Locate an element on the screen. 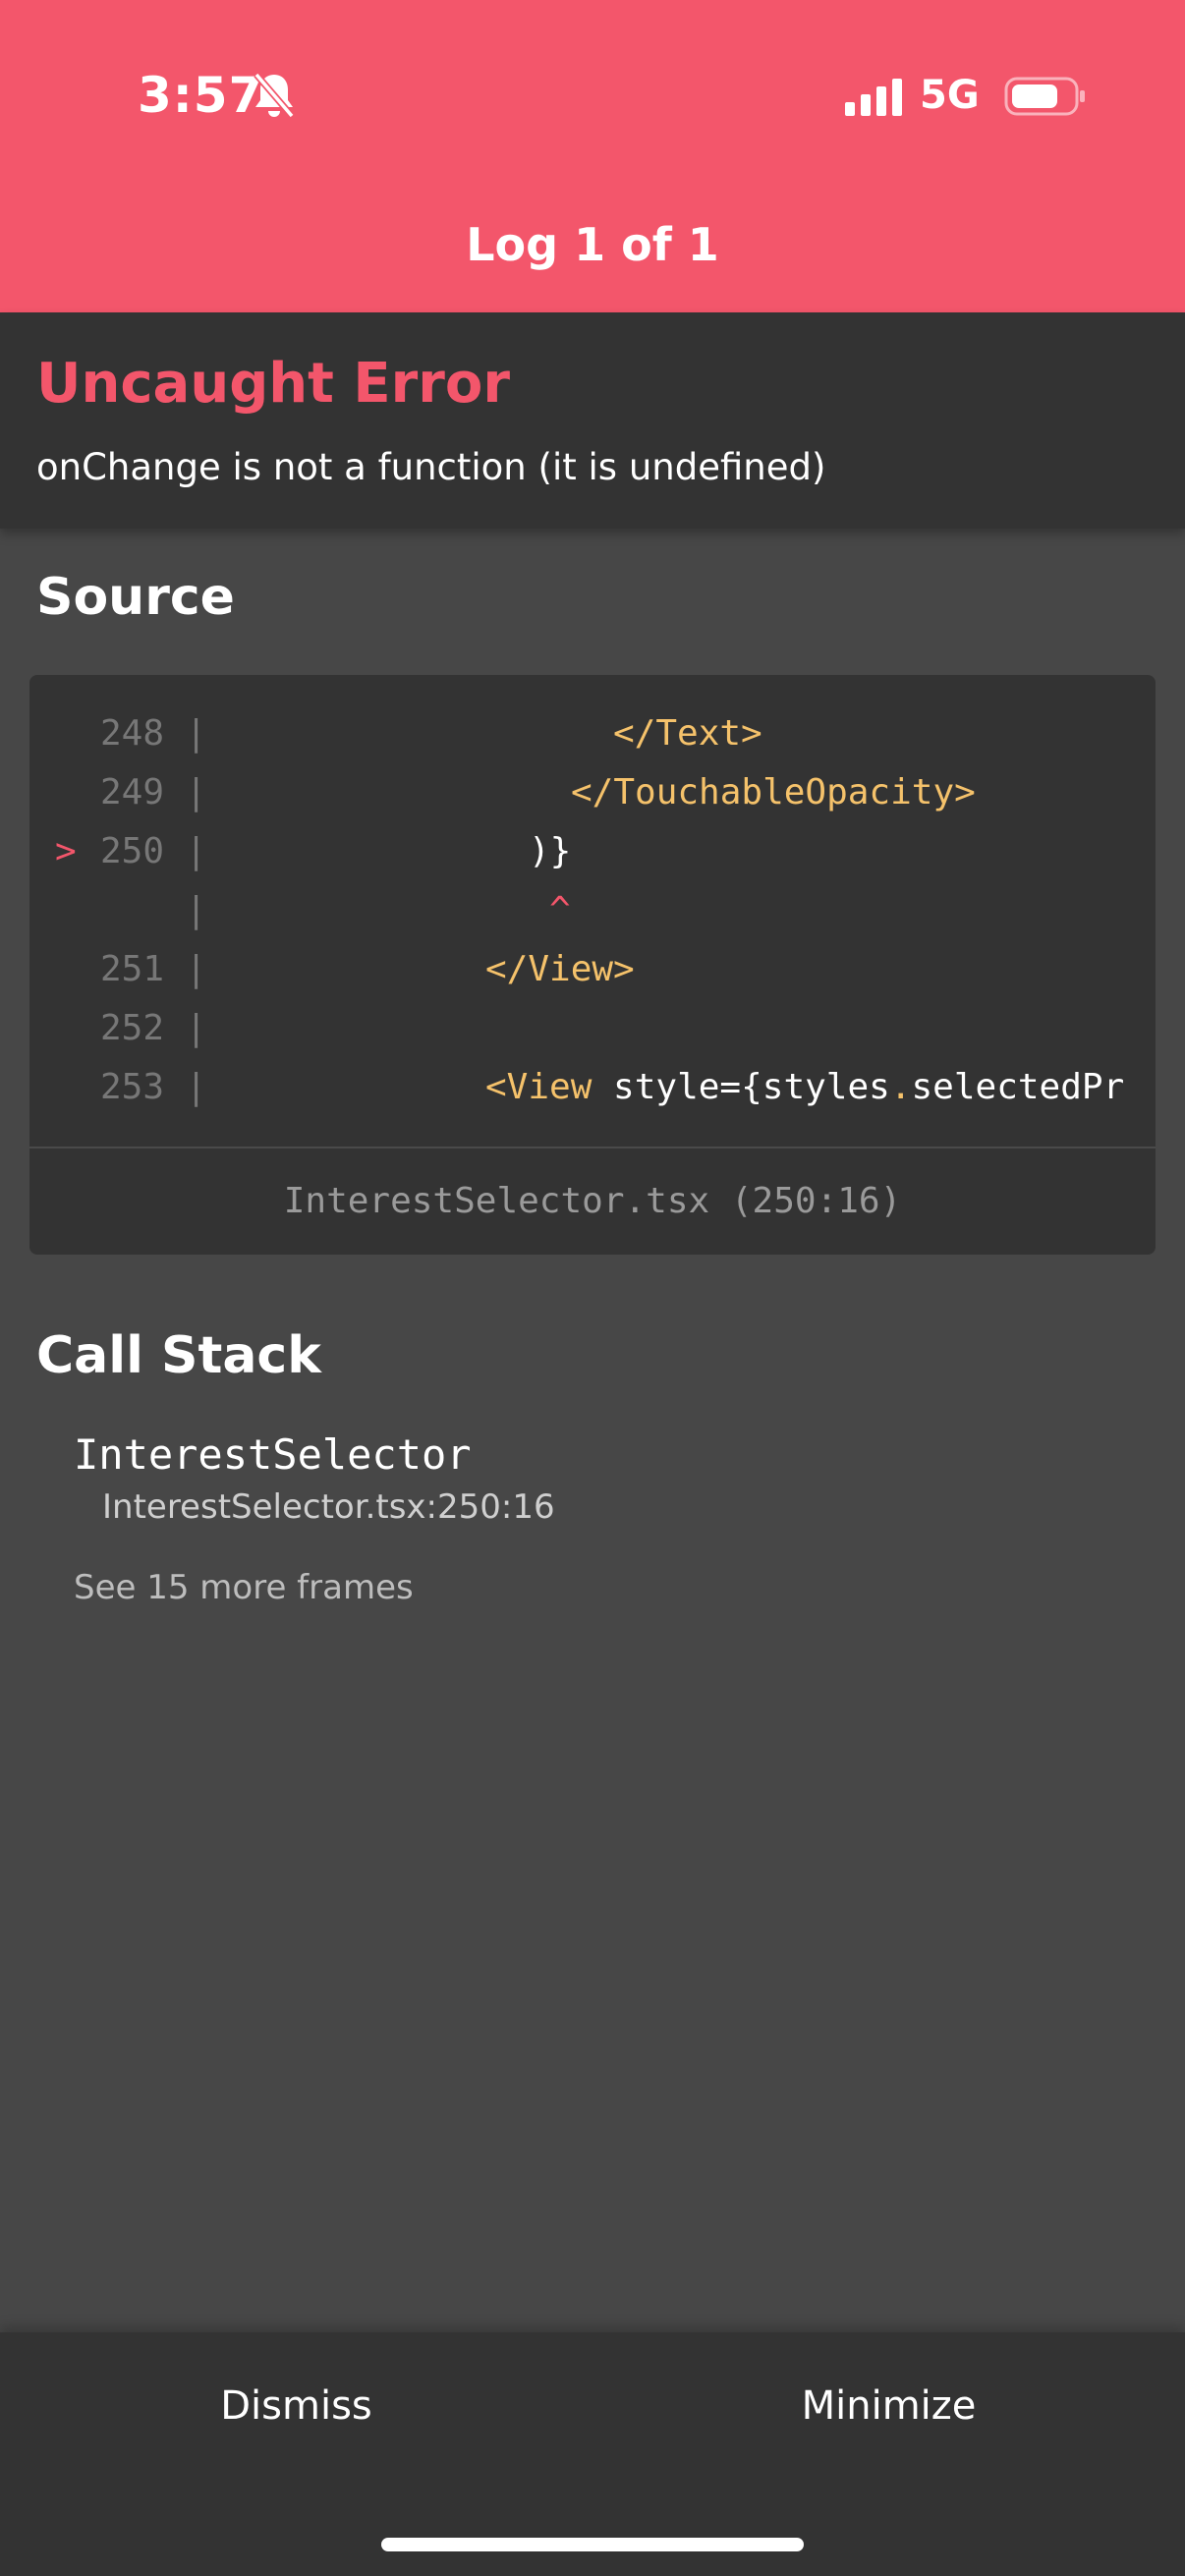 The height and width of the screenshot is (2576, 1185). stack-frame-location: InterestSelector.tsx:250:16 is located at coordinates (328, 1507).